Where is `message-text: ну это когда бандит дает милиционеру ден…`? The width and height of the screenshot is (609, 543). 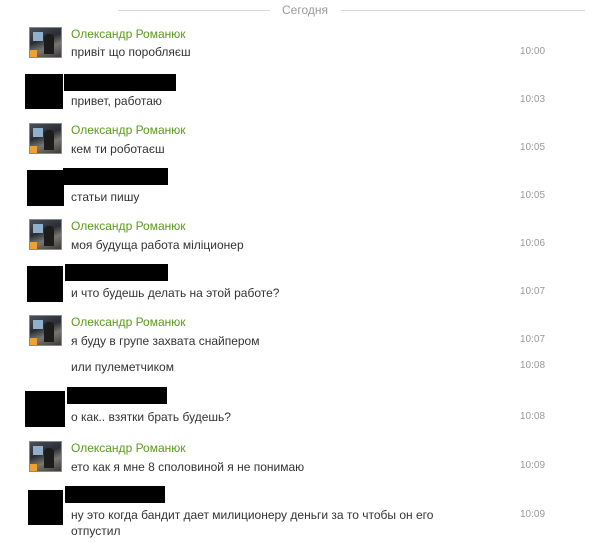 message-text: ну это когда бандит дает милиционеру ден… is located at coordinates (252, 523).